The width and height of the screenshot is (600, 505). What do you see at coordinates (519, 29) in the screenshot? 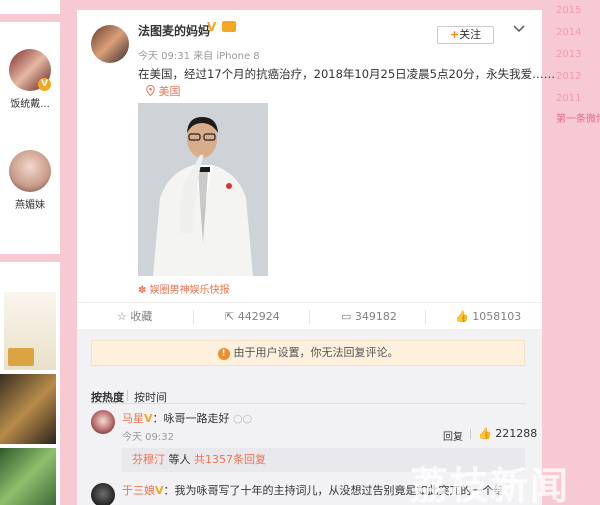
I see `chevron-down-icon` at bounding box center [519, 29].